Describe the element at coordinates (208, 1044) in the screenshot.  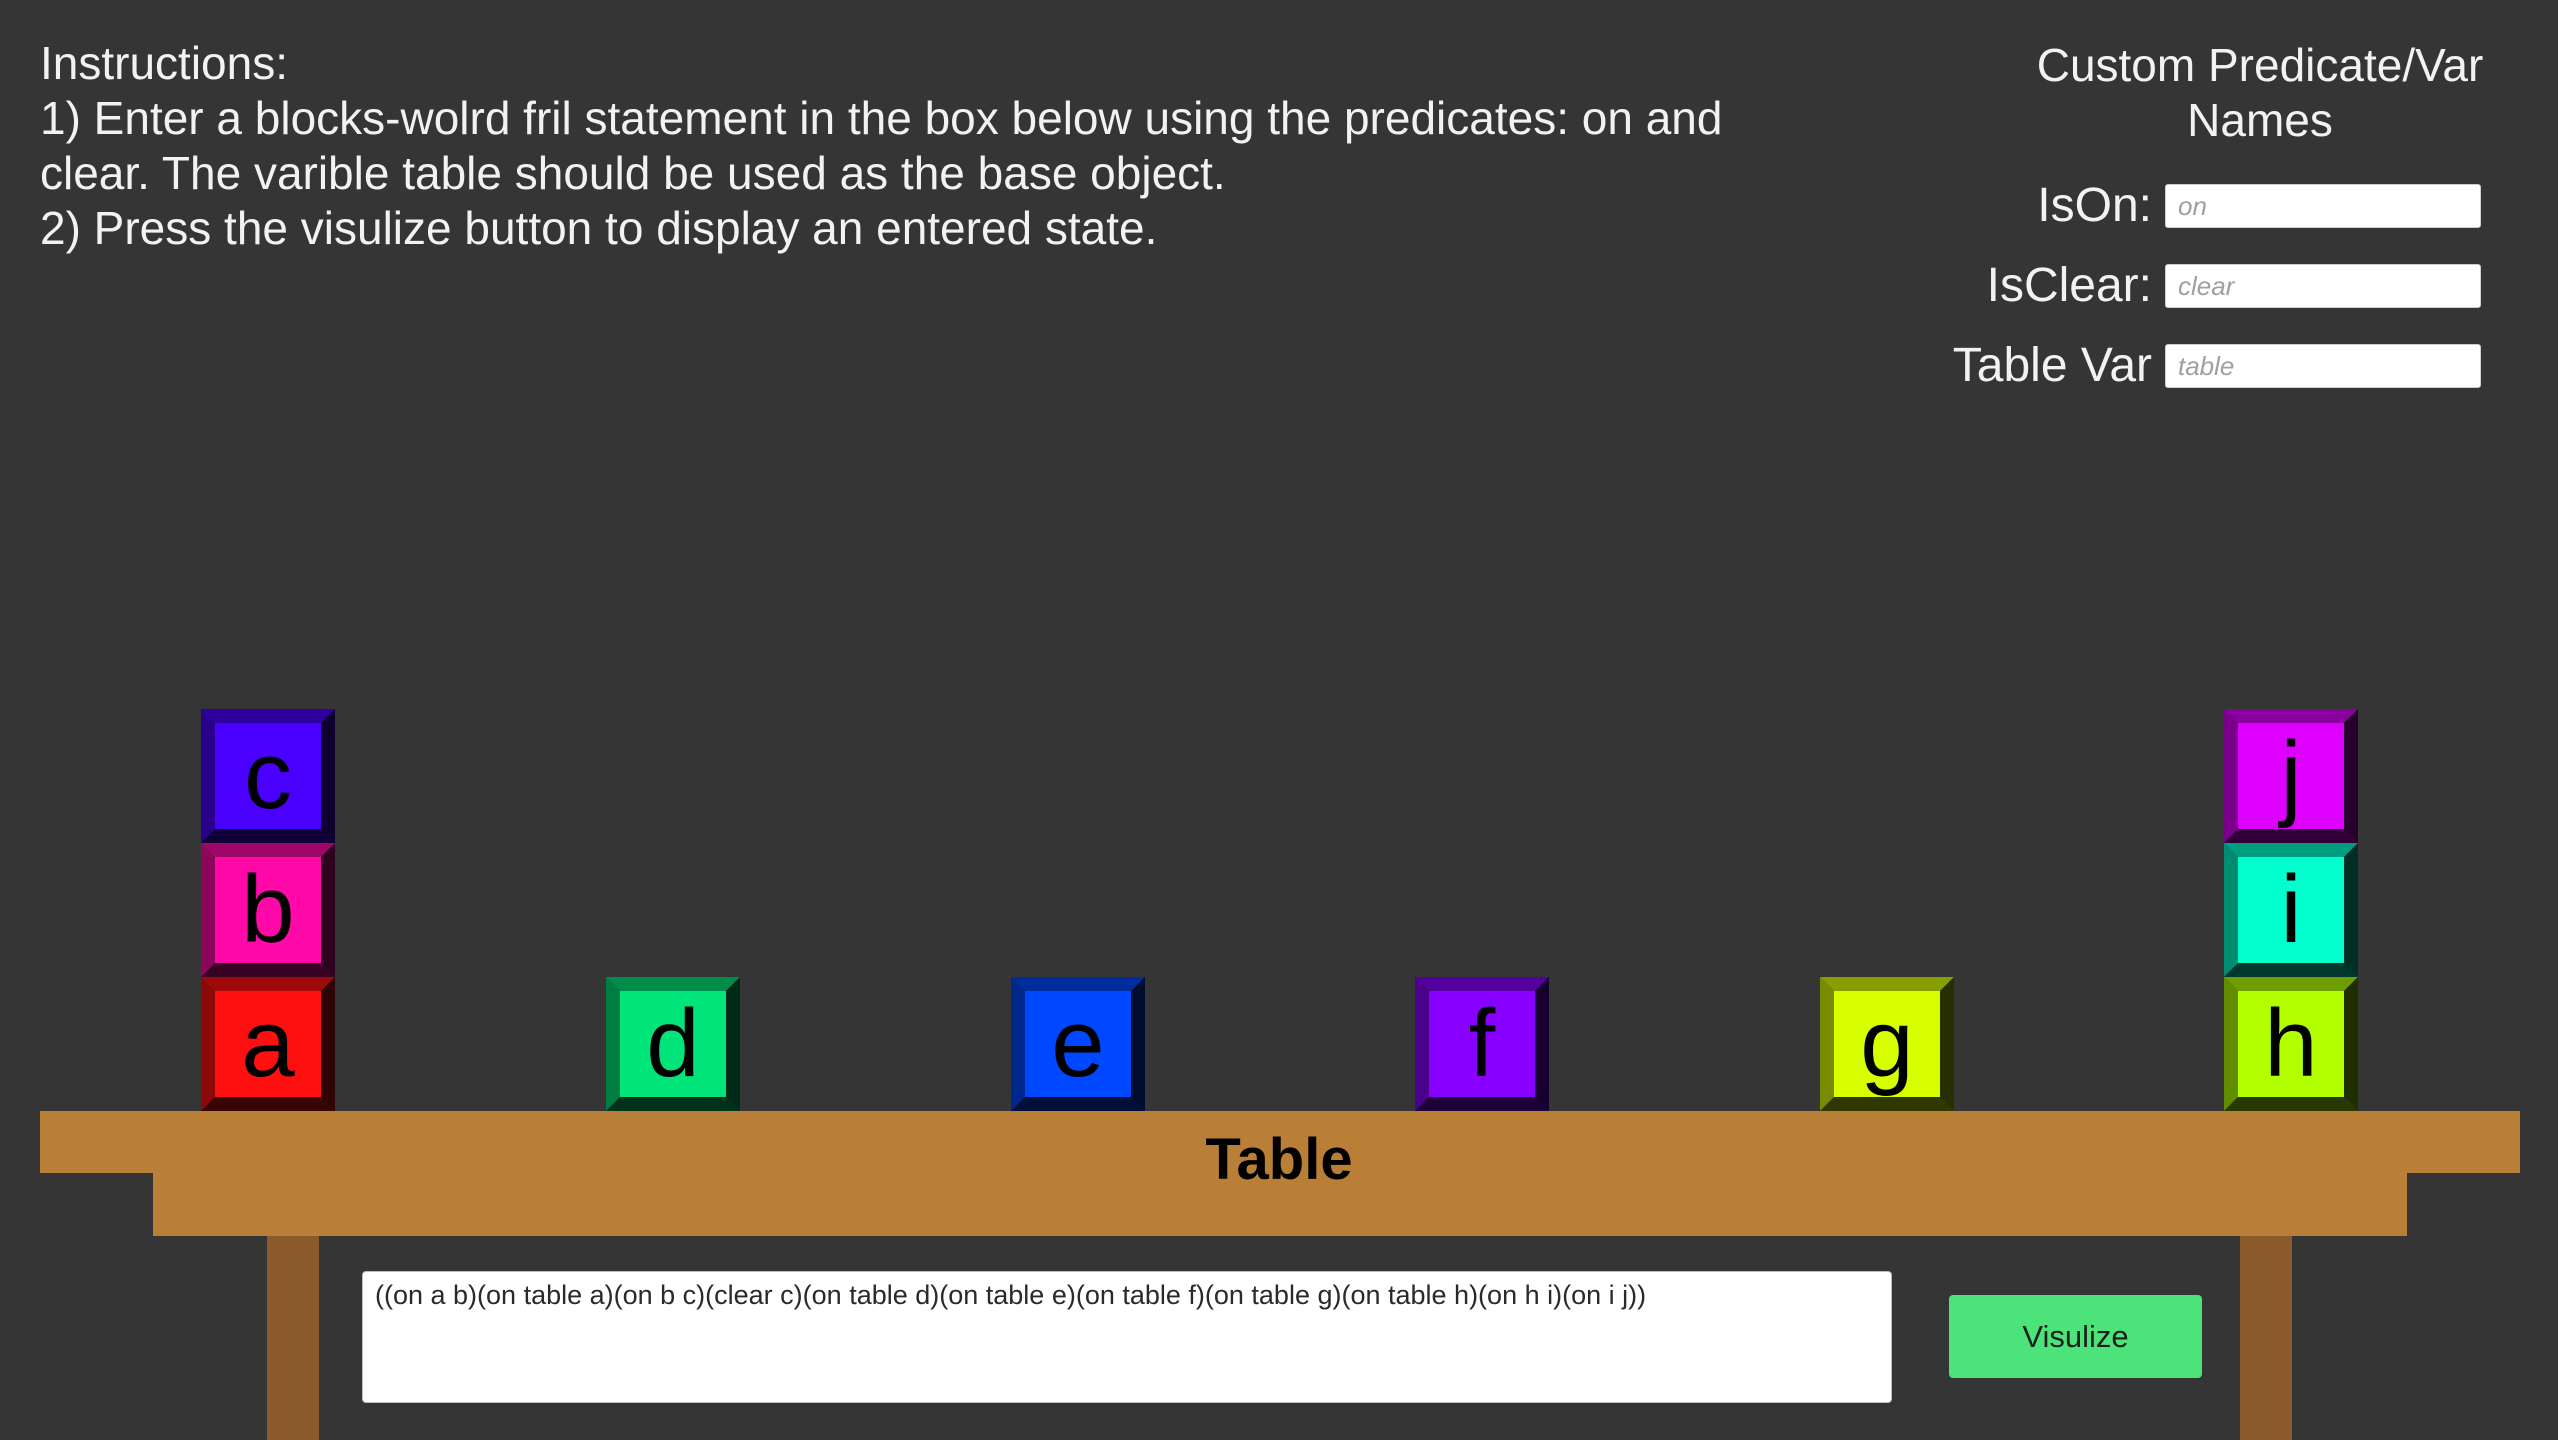
I see `block-a-bevel-left` at that location.